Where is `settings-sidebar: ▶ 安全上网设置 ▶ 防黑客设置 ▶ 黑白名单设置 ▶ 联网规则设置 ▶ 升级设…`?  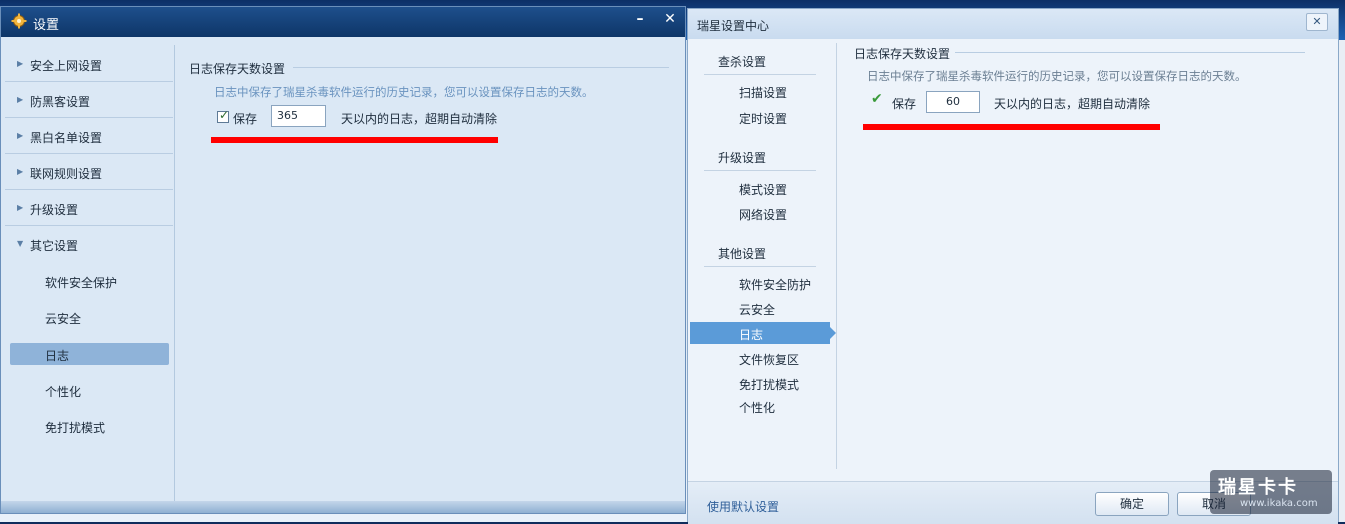
settings-sidebar: ▶ 安全上网设置 ▶ 防黑客设置 ▶ 黑白名单设置 ▶ 联网规则设置 ▶ 升级设… is located at coordinates (89, 272).